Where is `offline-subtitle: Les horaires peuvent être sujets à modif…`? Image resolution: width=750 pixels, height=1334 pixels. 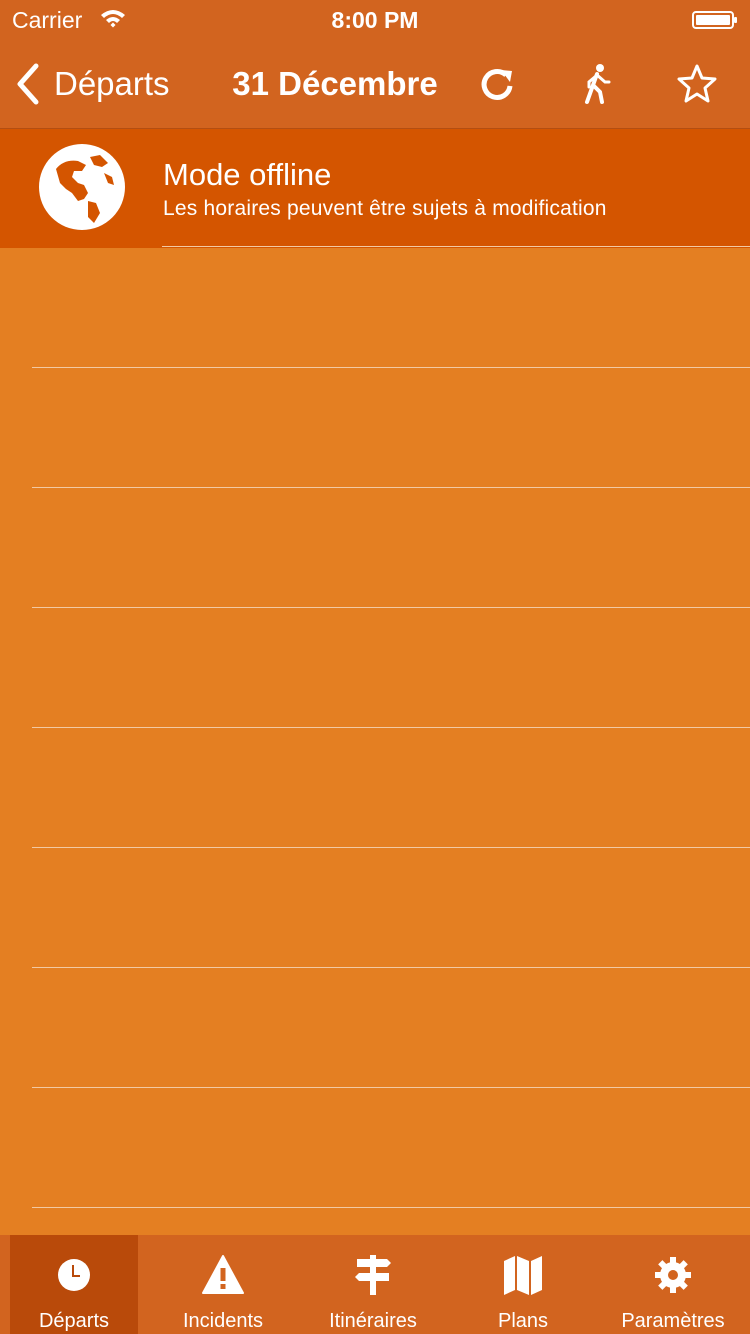 offline-subtitle: Les horaires peuvent être sujets à modif… is located at coordinates (385, 208).